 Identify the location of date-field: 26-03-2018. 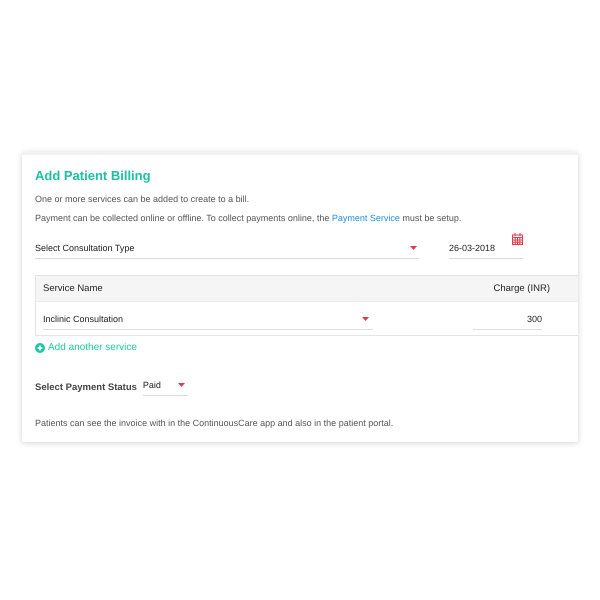
(486, 251).